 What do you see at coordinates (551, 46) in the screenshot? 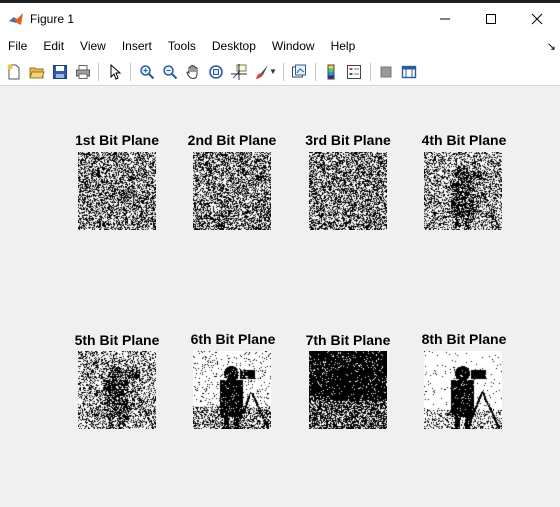
I see `dock-figure-icon: ↘` at bounding box center [551, 46].